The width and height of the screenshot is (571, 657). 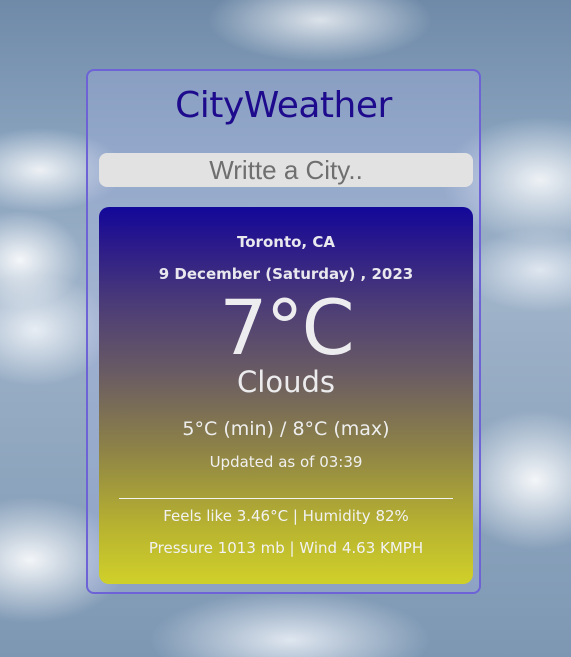 I want to click on feels-like-humidity: Feels like 3.46°C | Humidity 82%, so click(x=286, y=516).